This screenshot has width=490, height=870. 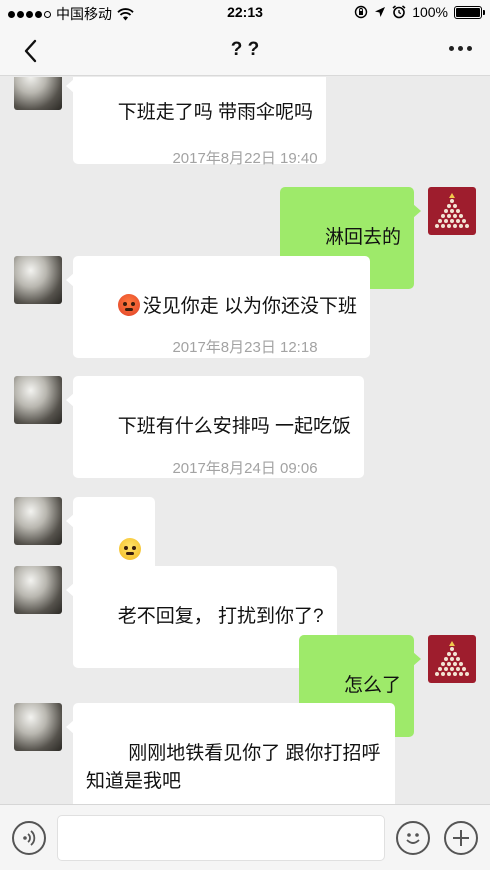 I want to click on timestamp: 2017年8月22日 19:40, so click(x=245, y=158).